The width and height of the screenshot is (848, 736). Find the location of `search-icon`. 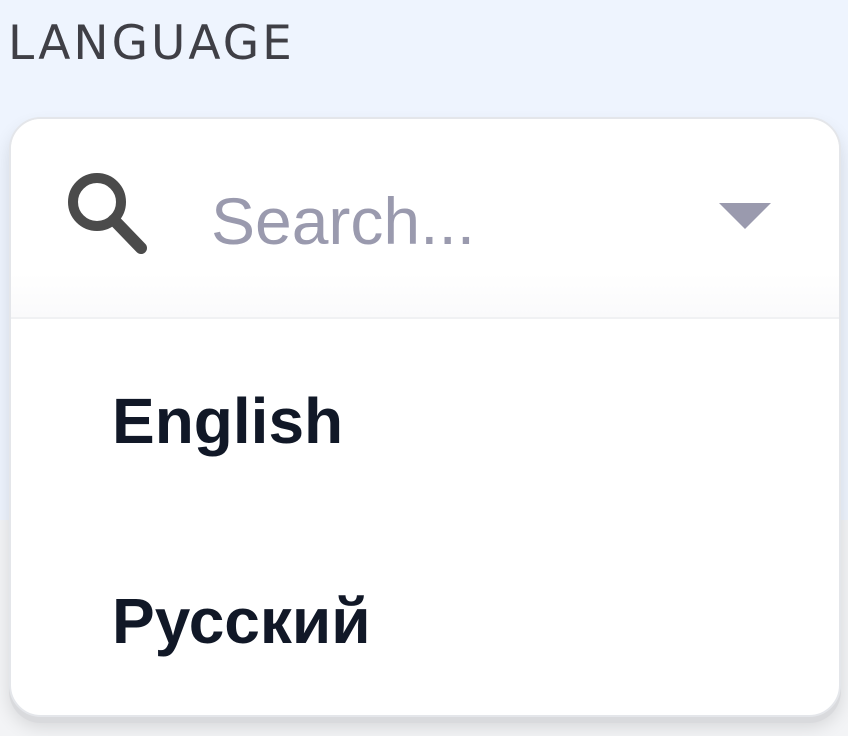

search-icon is located at coordinates (106, 214).